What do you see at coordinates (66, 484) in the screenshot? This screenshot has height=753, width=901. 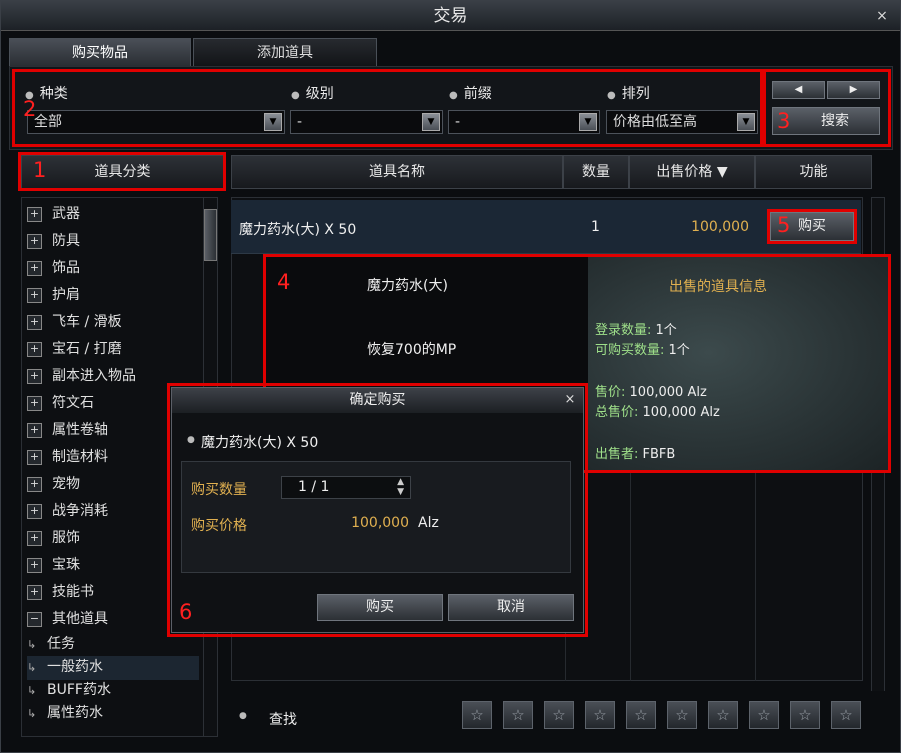 I see `sidebar-item-label: 宠物` at bounding box center [66, 484].